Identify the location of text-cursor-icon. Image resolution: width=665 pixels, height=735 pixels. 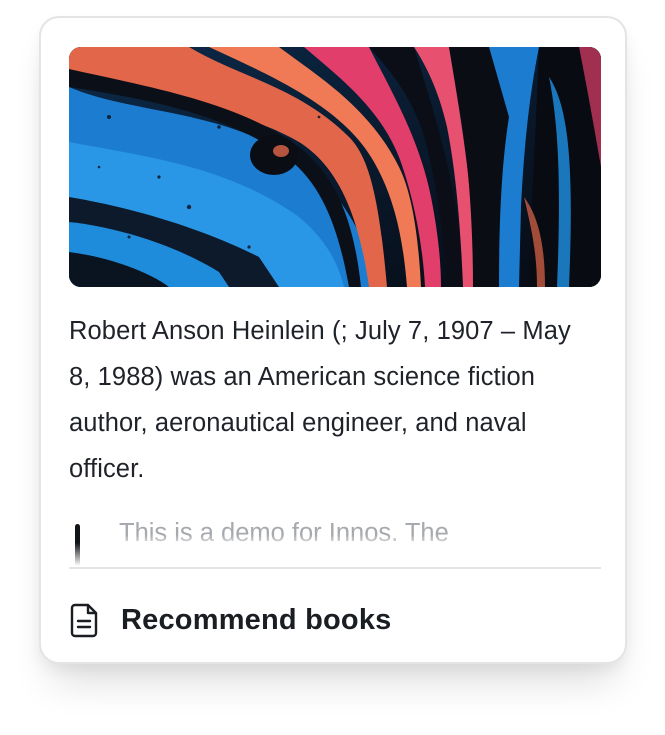
(77, 545).